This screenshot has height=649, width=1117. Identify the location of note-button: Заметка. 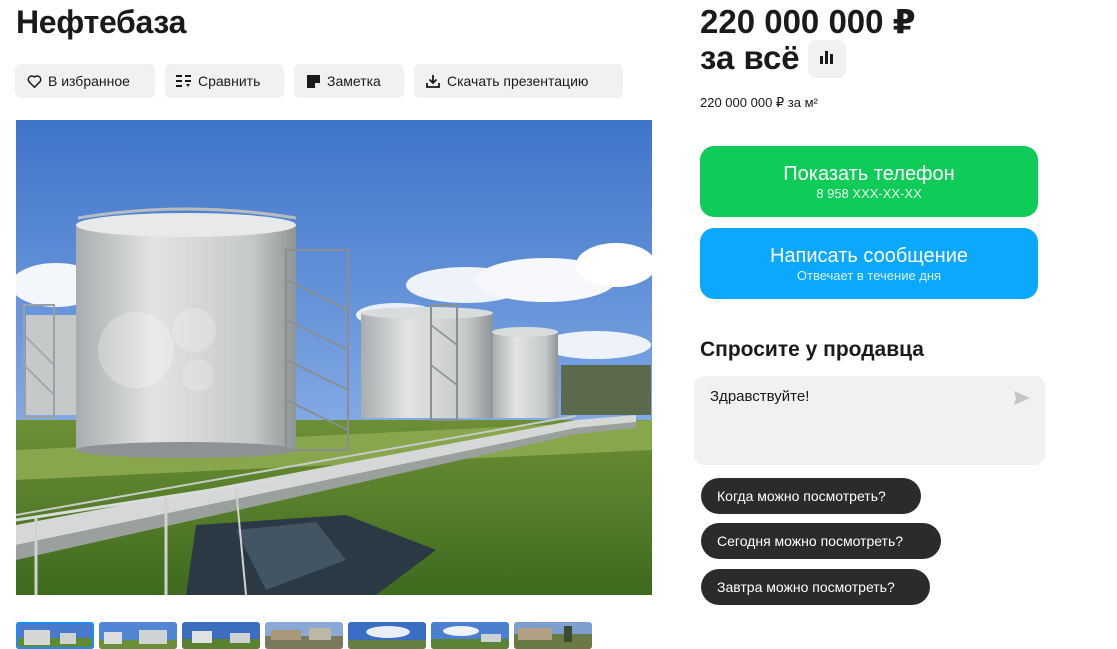
(349, 81).